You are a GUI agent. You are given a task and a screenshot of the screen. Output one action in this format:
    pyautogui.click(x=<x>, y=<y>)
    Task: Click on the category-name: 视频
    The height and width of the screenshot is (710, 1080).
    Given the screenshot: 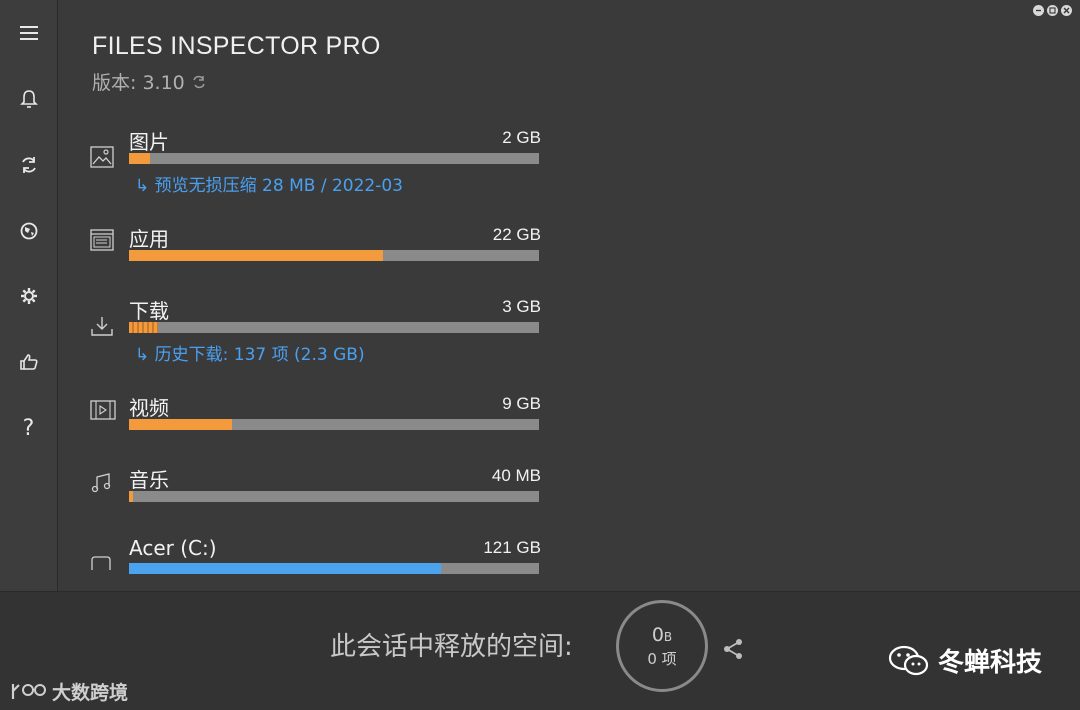 What is the action you would take?
    pyautogui.click(x=149, y=408)
    